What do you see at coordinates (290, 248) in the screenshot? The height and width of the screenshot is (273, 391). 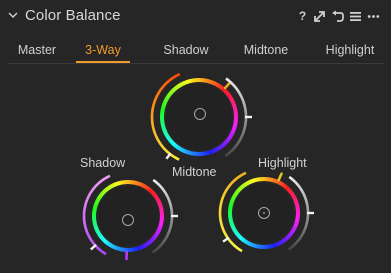 I see `highlight-luminance-arc-segment` at bounding box center [290, 248].